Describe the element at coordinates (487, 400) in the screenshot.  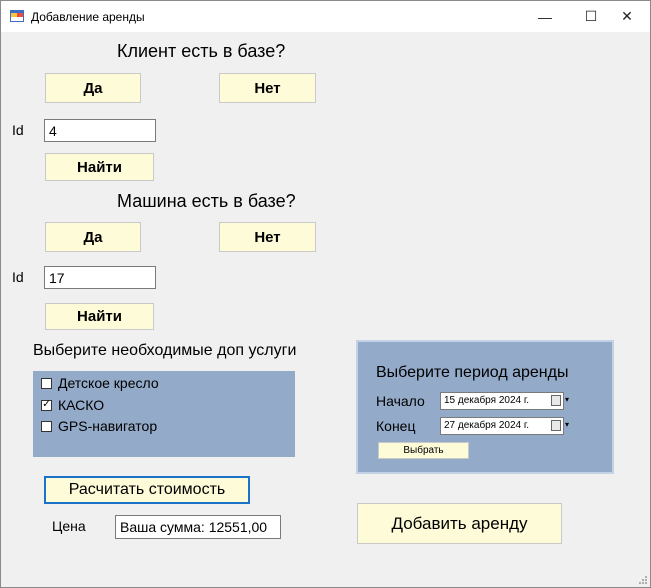
I see `start-date-value: 15 декабря 2024 г.` at that location.